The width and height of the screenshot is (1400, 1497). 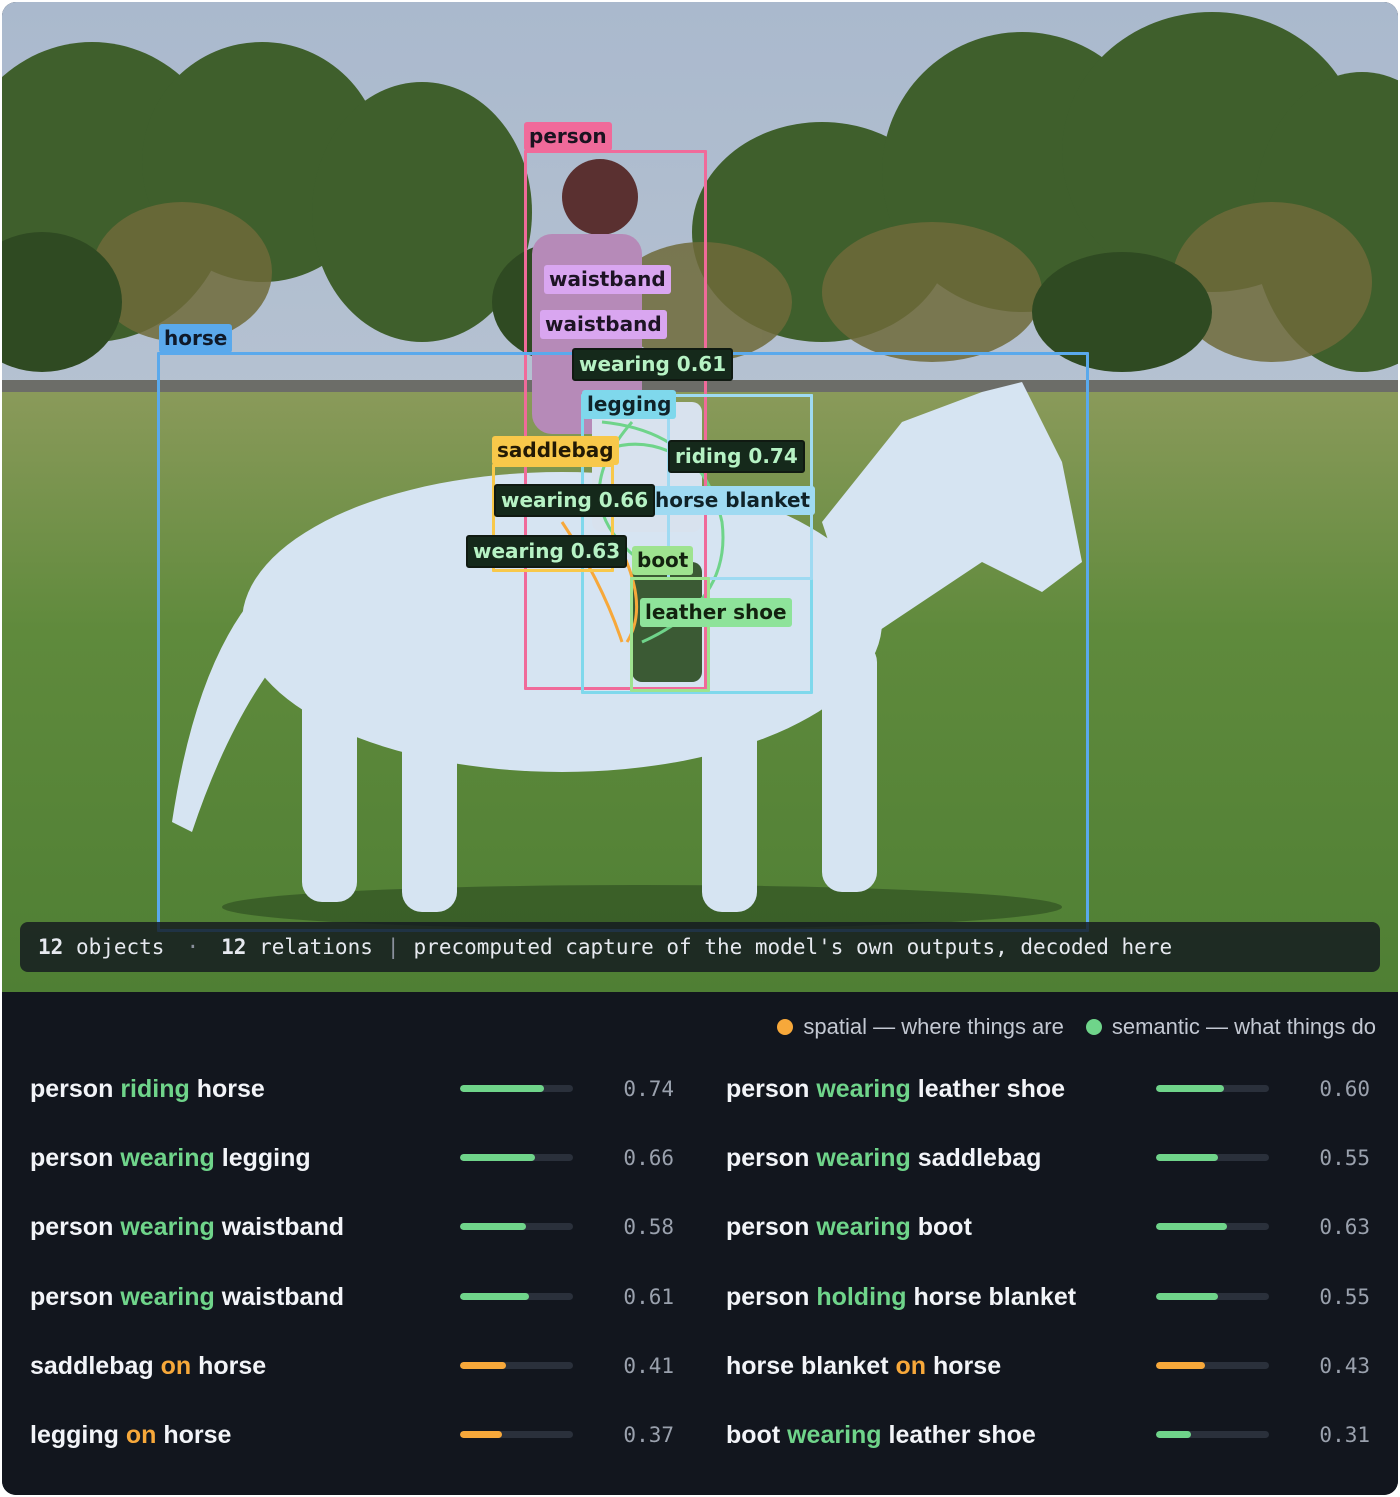 I want to click on relation-score: 0.41, so click(x=648, y=1365).